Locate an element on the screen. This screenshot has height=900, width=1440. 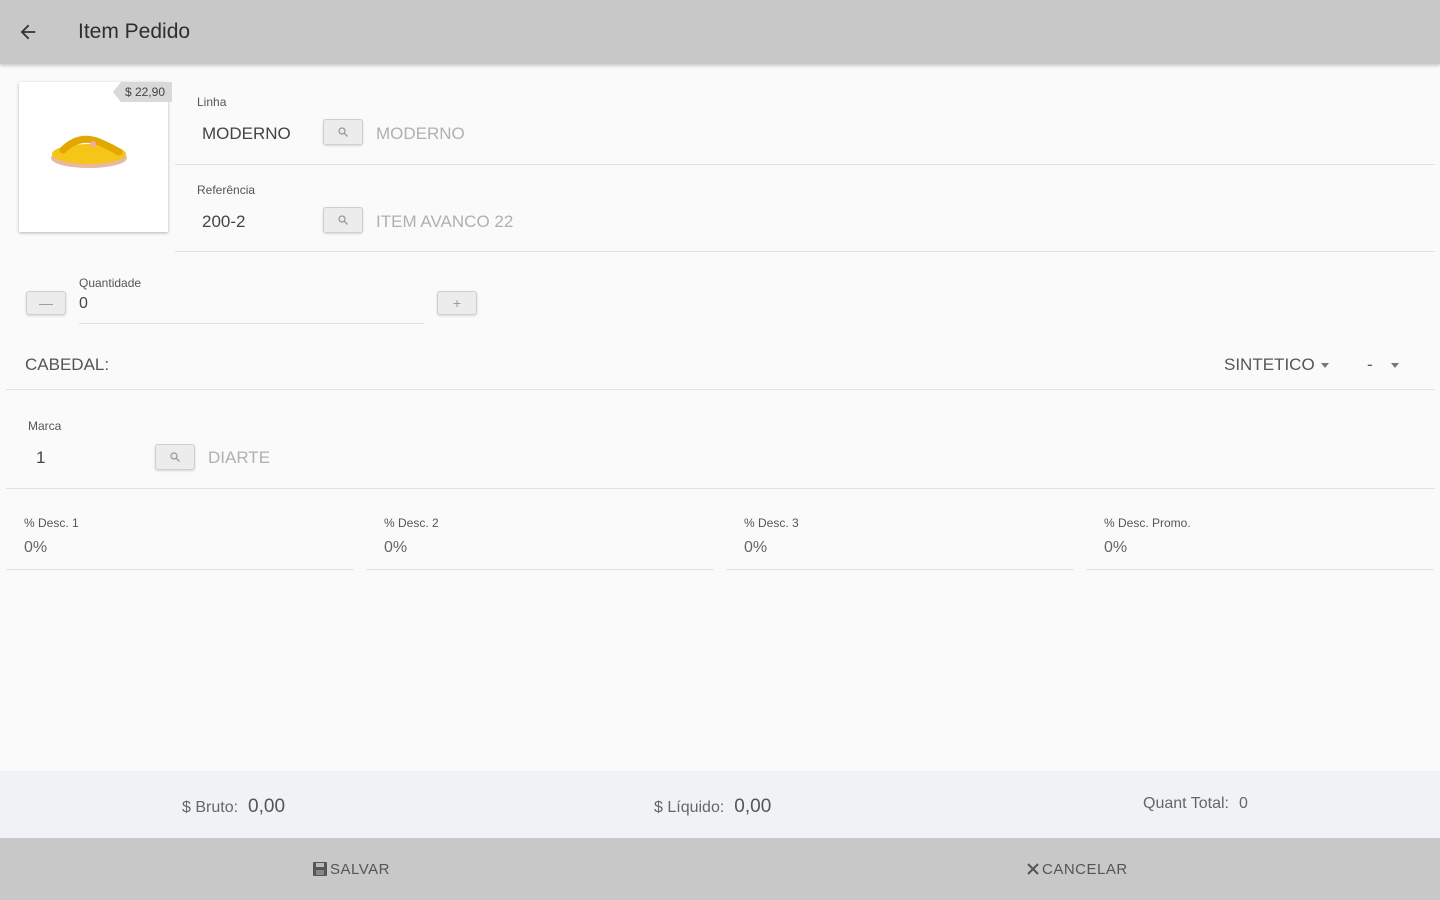
back-button is located at coordinates (28, 32).